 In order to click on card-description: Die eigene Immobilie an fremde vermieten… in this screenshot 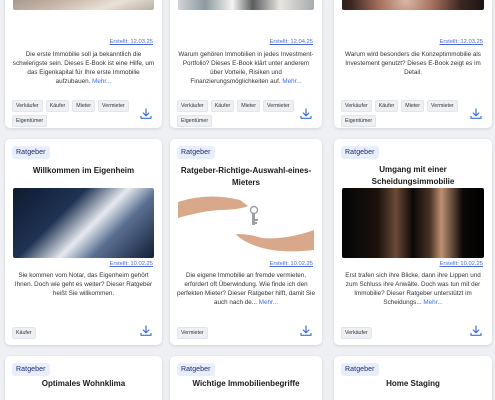, I will do `click(246, 289)`.